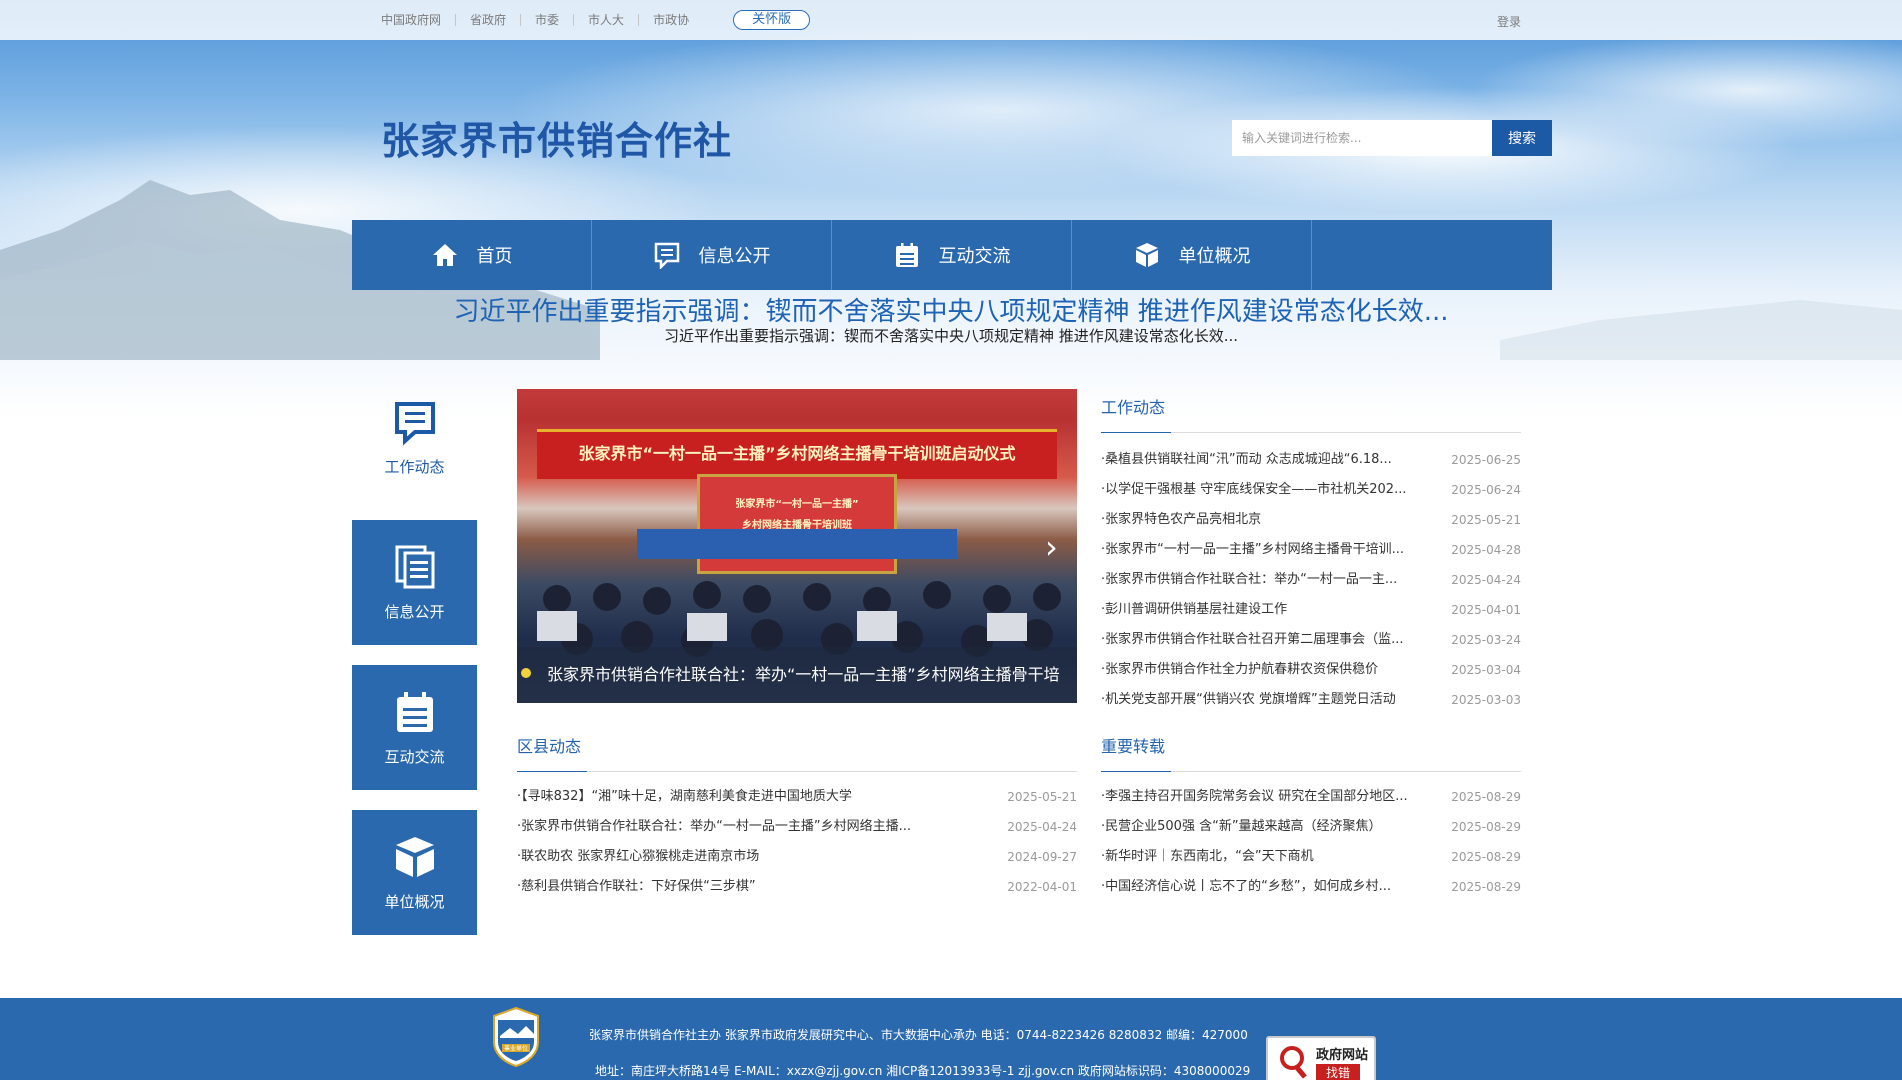 The width and height of the screenshot is (1902, 1080). Describe the element at coordinates (526, 673) in the screenshot. I see `carousel-dot` at that location.